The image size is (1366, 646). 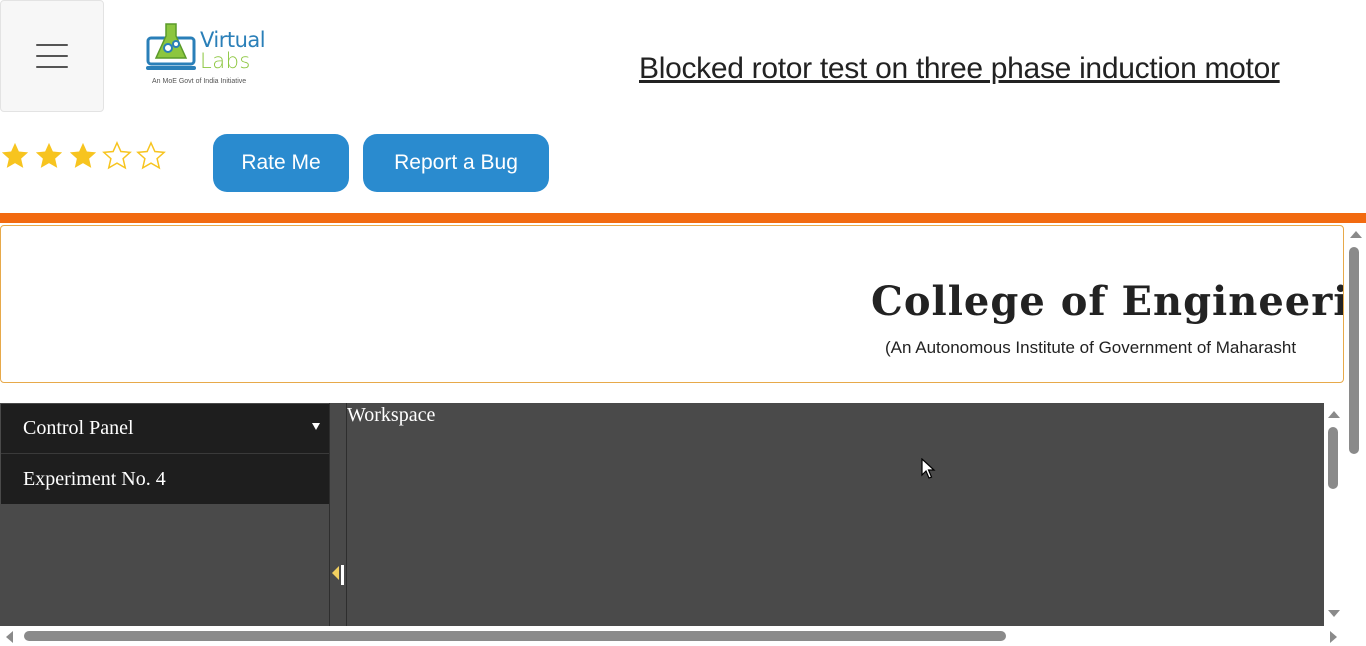 What do you see at coordinates (225, 61) in the screenshot?
I see `logo-text-labs: Labs` at bounding box center [225, 61].